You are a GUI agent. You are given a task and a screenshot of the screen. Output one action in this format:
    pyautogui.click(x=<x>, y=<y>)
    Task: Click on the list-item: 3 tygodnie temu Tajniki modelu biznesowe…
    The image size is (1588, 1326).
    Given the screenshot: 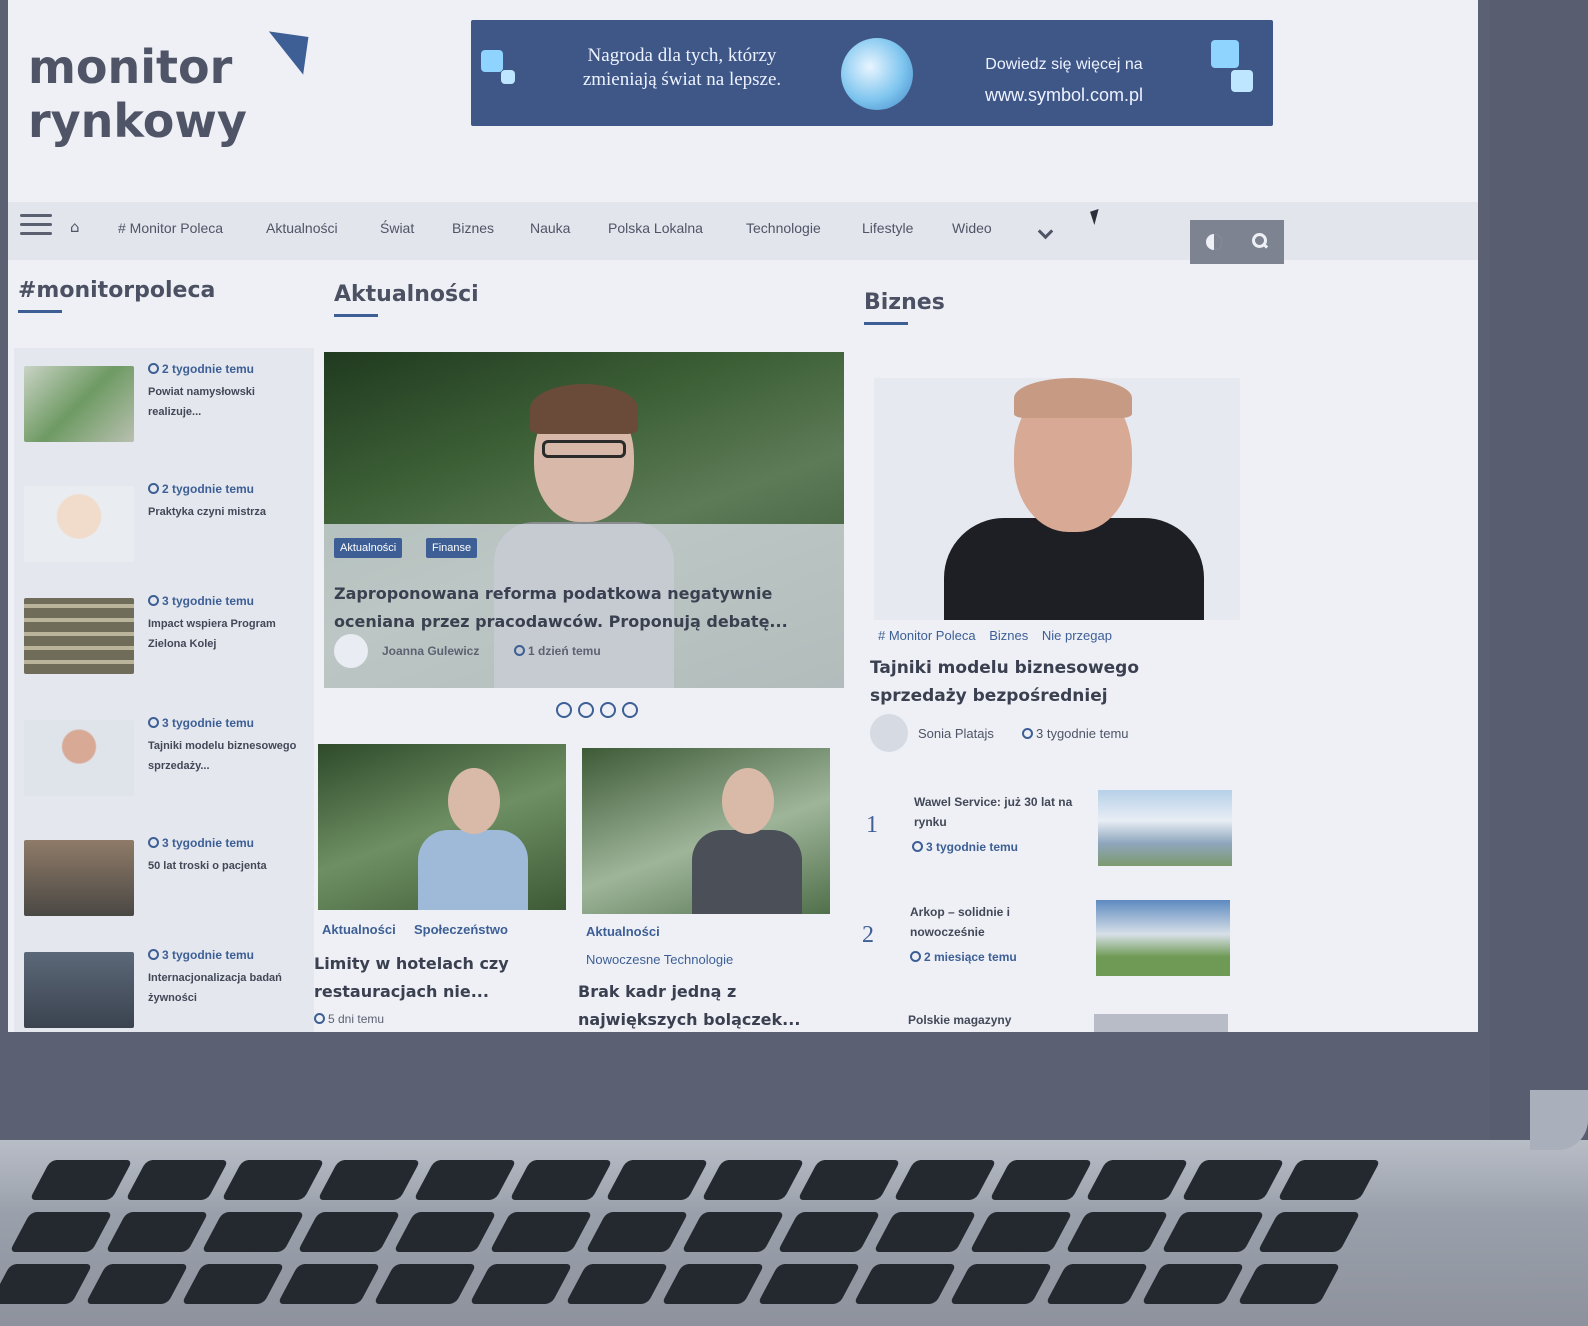 What is the action you would take?
    pyautogui.click(x=169, y=756)
    